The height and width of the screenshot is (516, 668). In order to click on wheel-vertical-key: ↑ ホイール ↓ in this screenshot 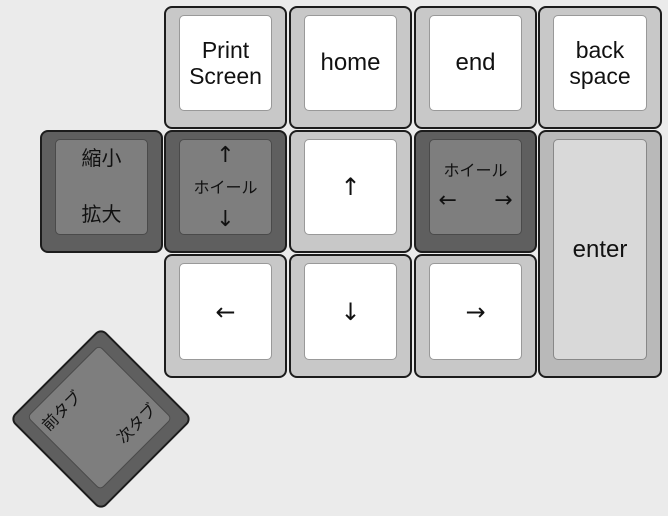, I will do `click(225, 191)`.